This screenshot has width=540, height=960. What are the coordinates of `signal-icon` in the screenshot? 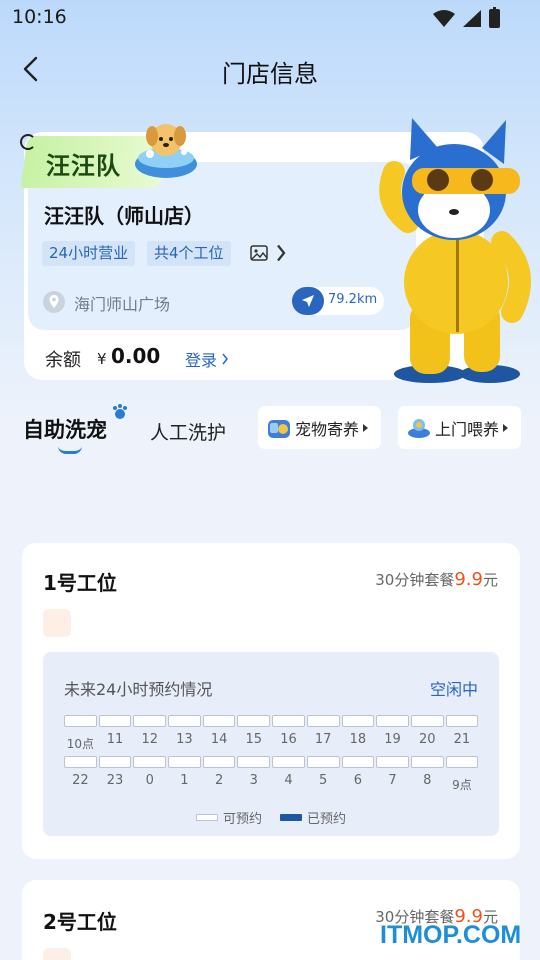 It's located at (472, 18).